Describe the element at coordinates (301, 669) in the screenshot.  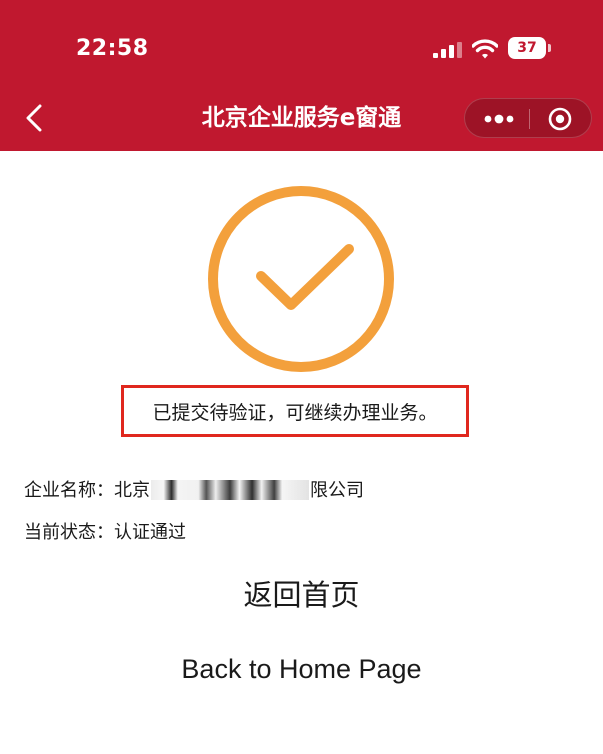
I see `back-home-link-en: Back to Home Page` at that location.